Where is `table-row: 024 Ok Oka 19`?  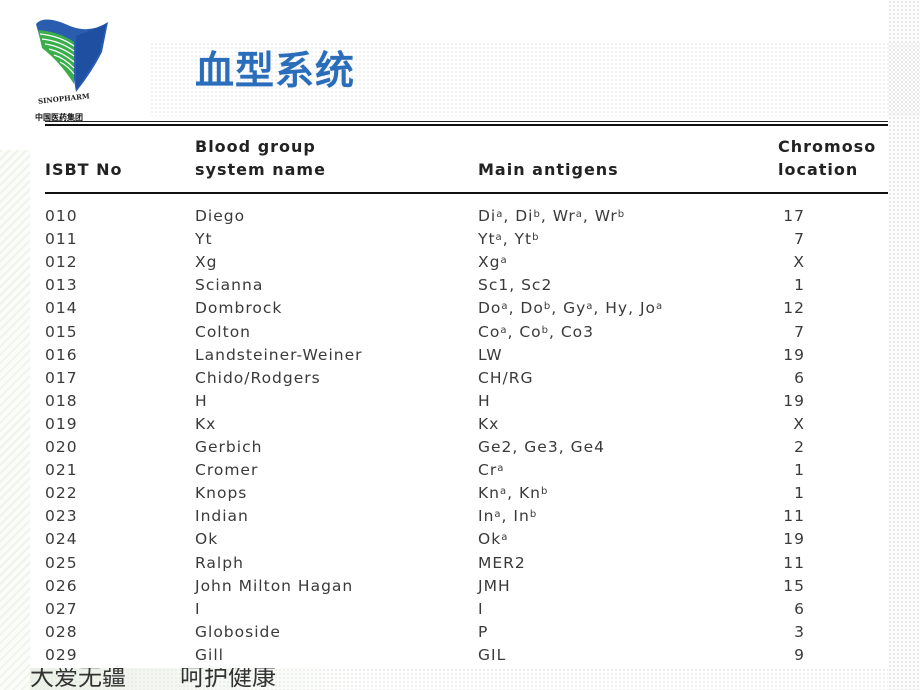 table-row: 024 Ok Oka 19 is located at coordinates (459, 539).